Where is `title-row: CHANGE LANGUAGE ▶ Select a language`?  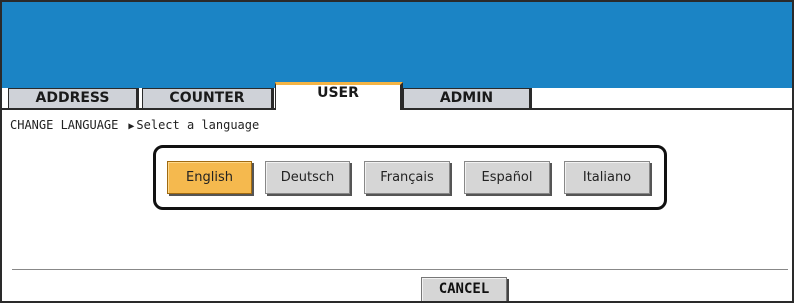
title-row: CHANGE LANGUAGE ▶ Select a language is located at coordinates (134, 125).